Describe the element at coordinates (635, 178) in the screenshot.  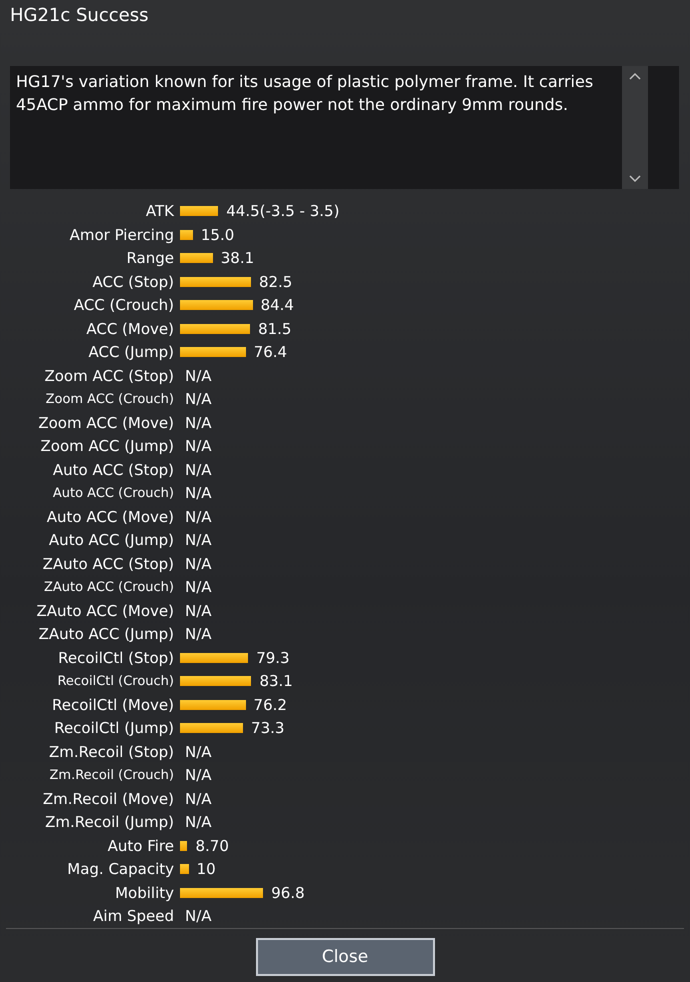
I see `scroll-down-icon` at that location.